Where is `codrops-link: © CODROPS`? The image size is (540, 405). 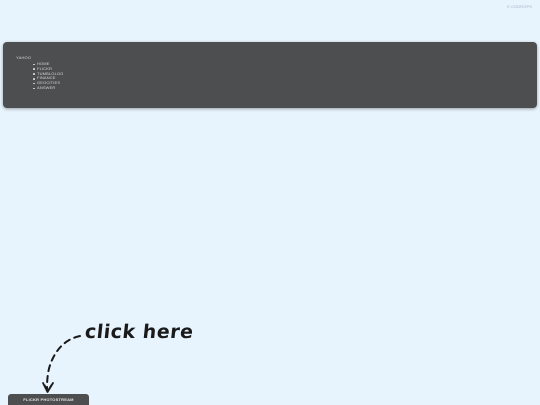
codrops-link: © CODROPS is located at coordinates (519, 6).